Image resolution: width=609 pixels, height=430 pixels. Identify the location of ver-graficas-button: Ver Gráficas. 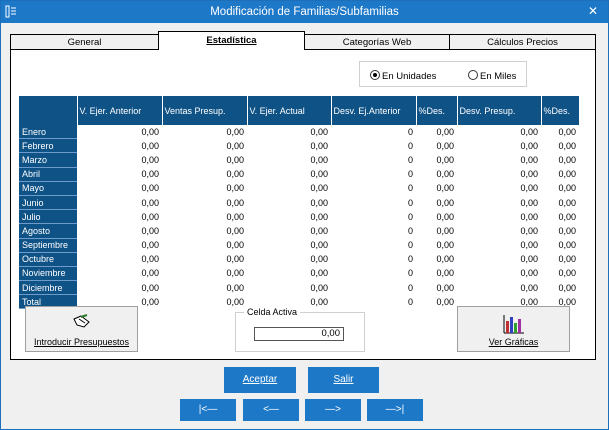
(513, 329).